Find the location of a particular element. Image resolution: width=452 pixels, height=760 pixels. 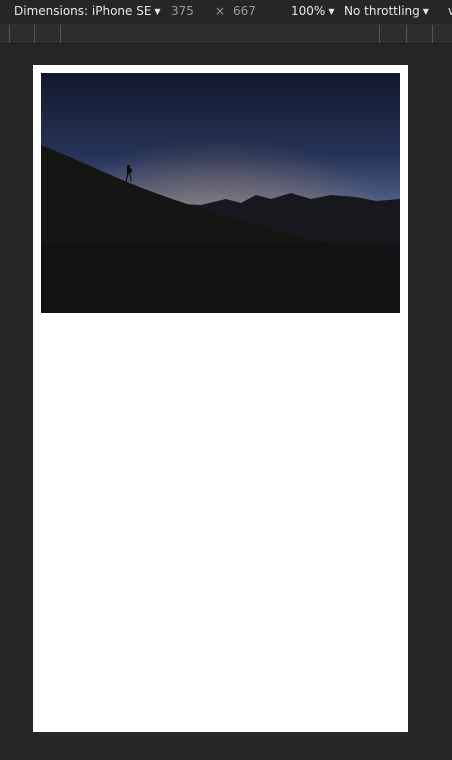

media-query-bar is located at coordinates (226, 34).